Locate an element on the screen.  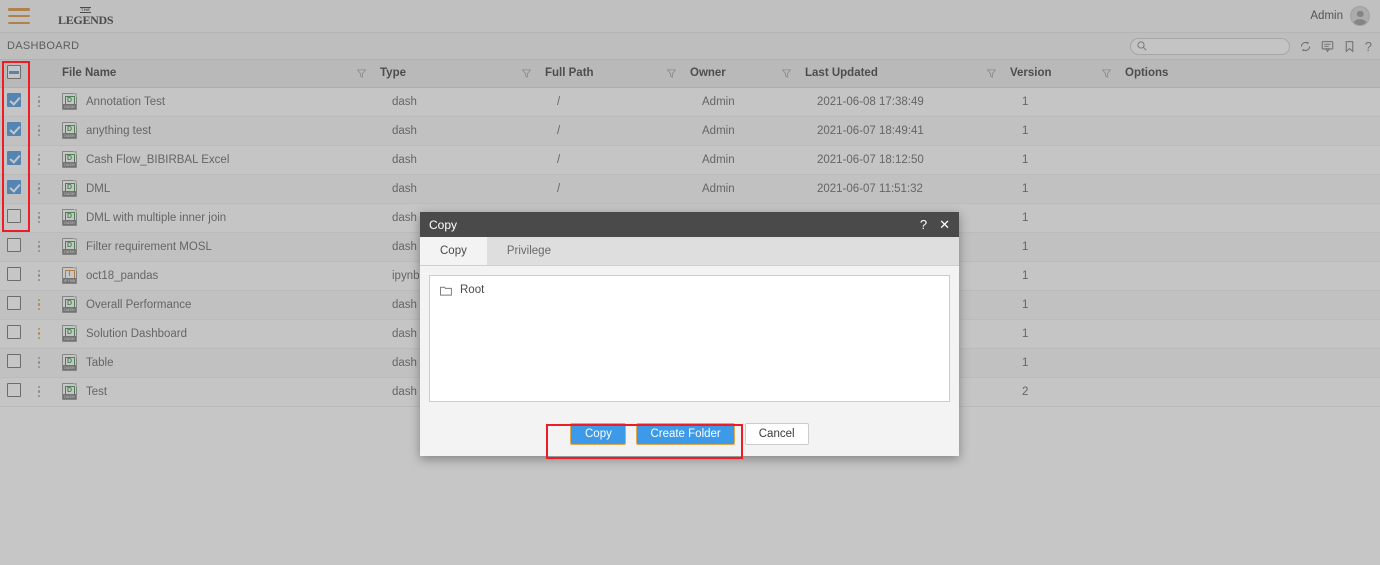
tree-node-root: Root is located at coordinates (689, 290).